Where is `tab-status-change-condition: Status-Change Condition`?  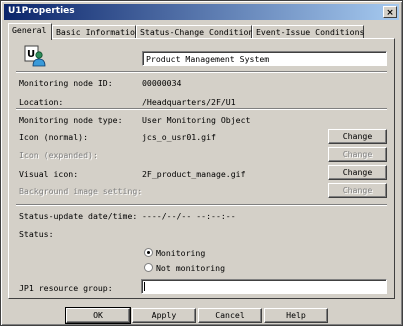
tab-status-change-condition: Status-Change Condition is located at coordinates (194, 32).